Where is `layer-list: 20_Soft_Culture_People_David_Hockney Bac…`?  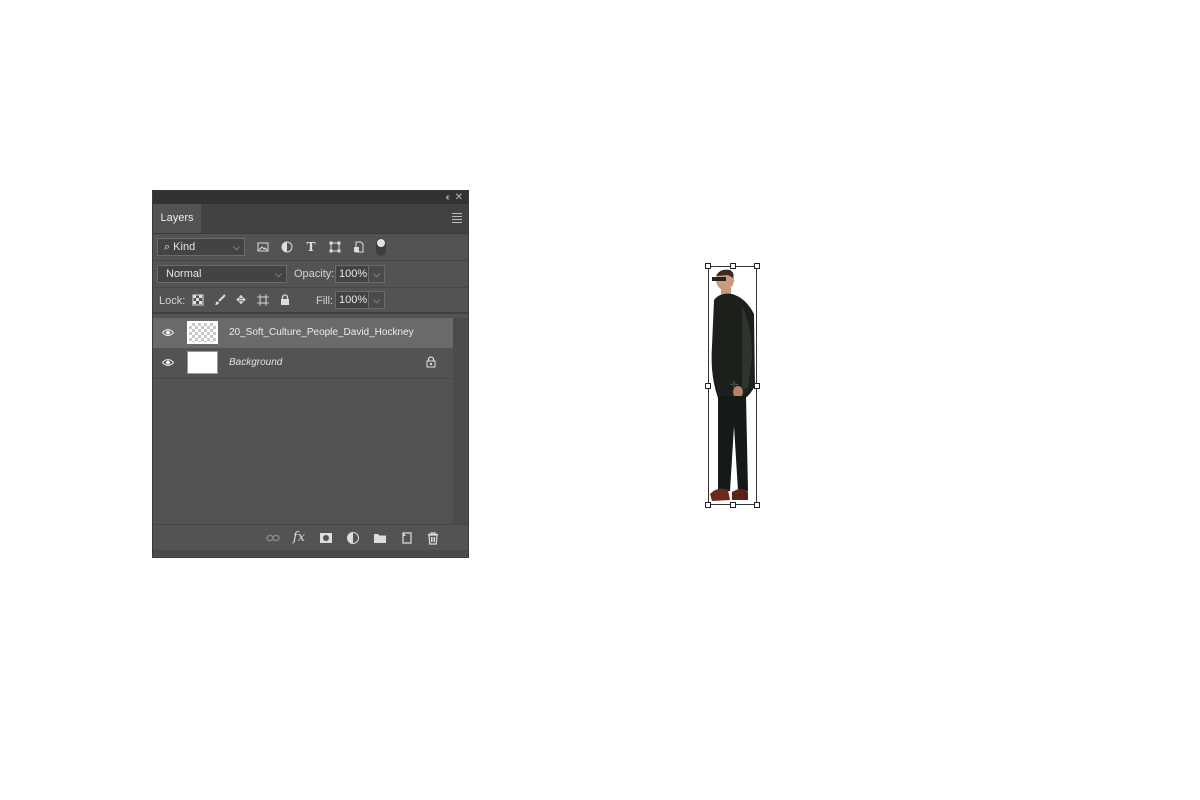
layer-list: 20_Soft_Culture_People_David_Hockney Bac… is located at coordinates (303, 421).